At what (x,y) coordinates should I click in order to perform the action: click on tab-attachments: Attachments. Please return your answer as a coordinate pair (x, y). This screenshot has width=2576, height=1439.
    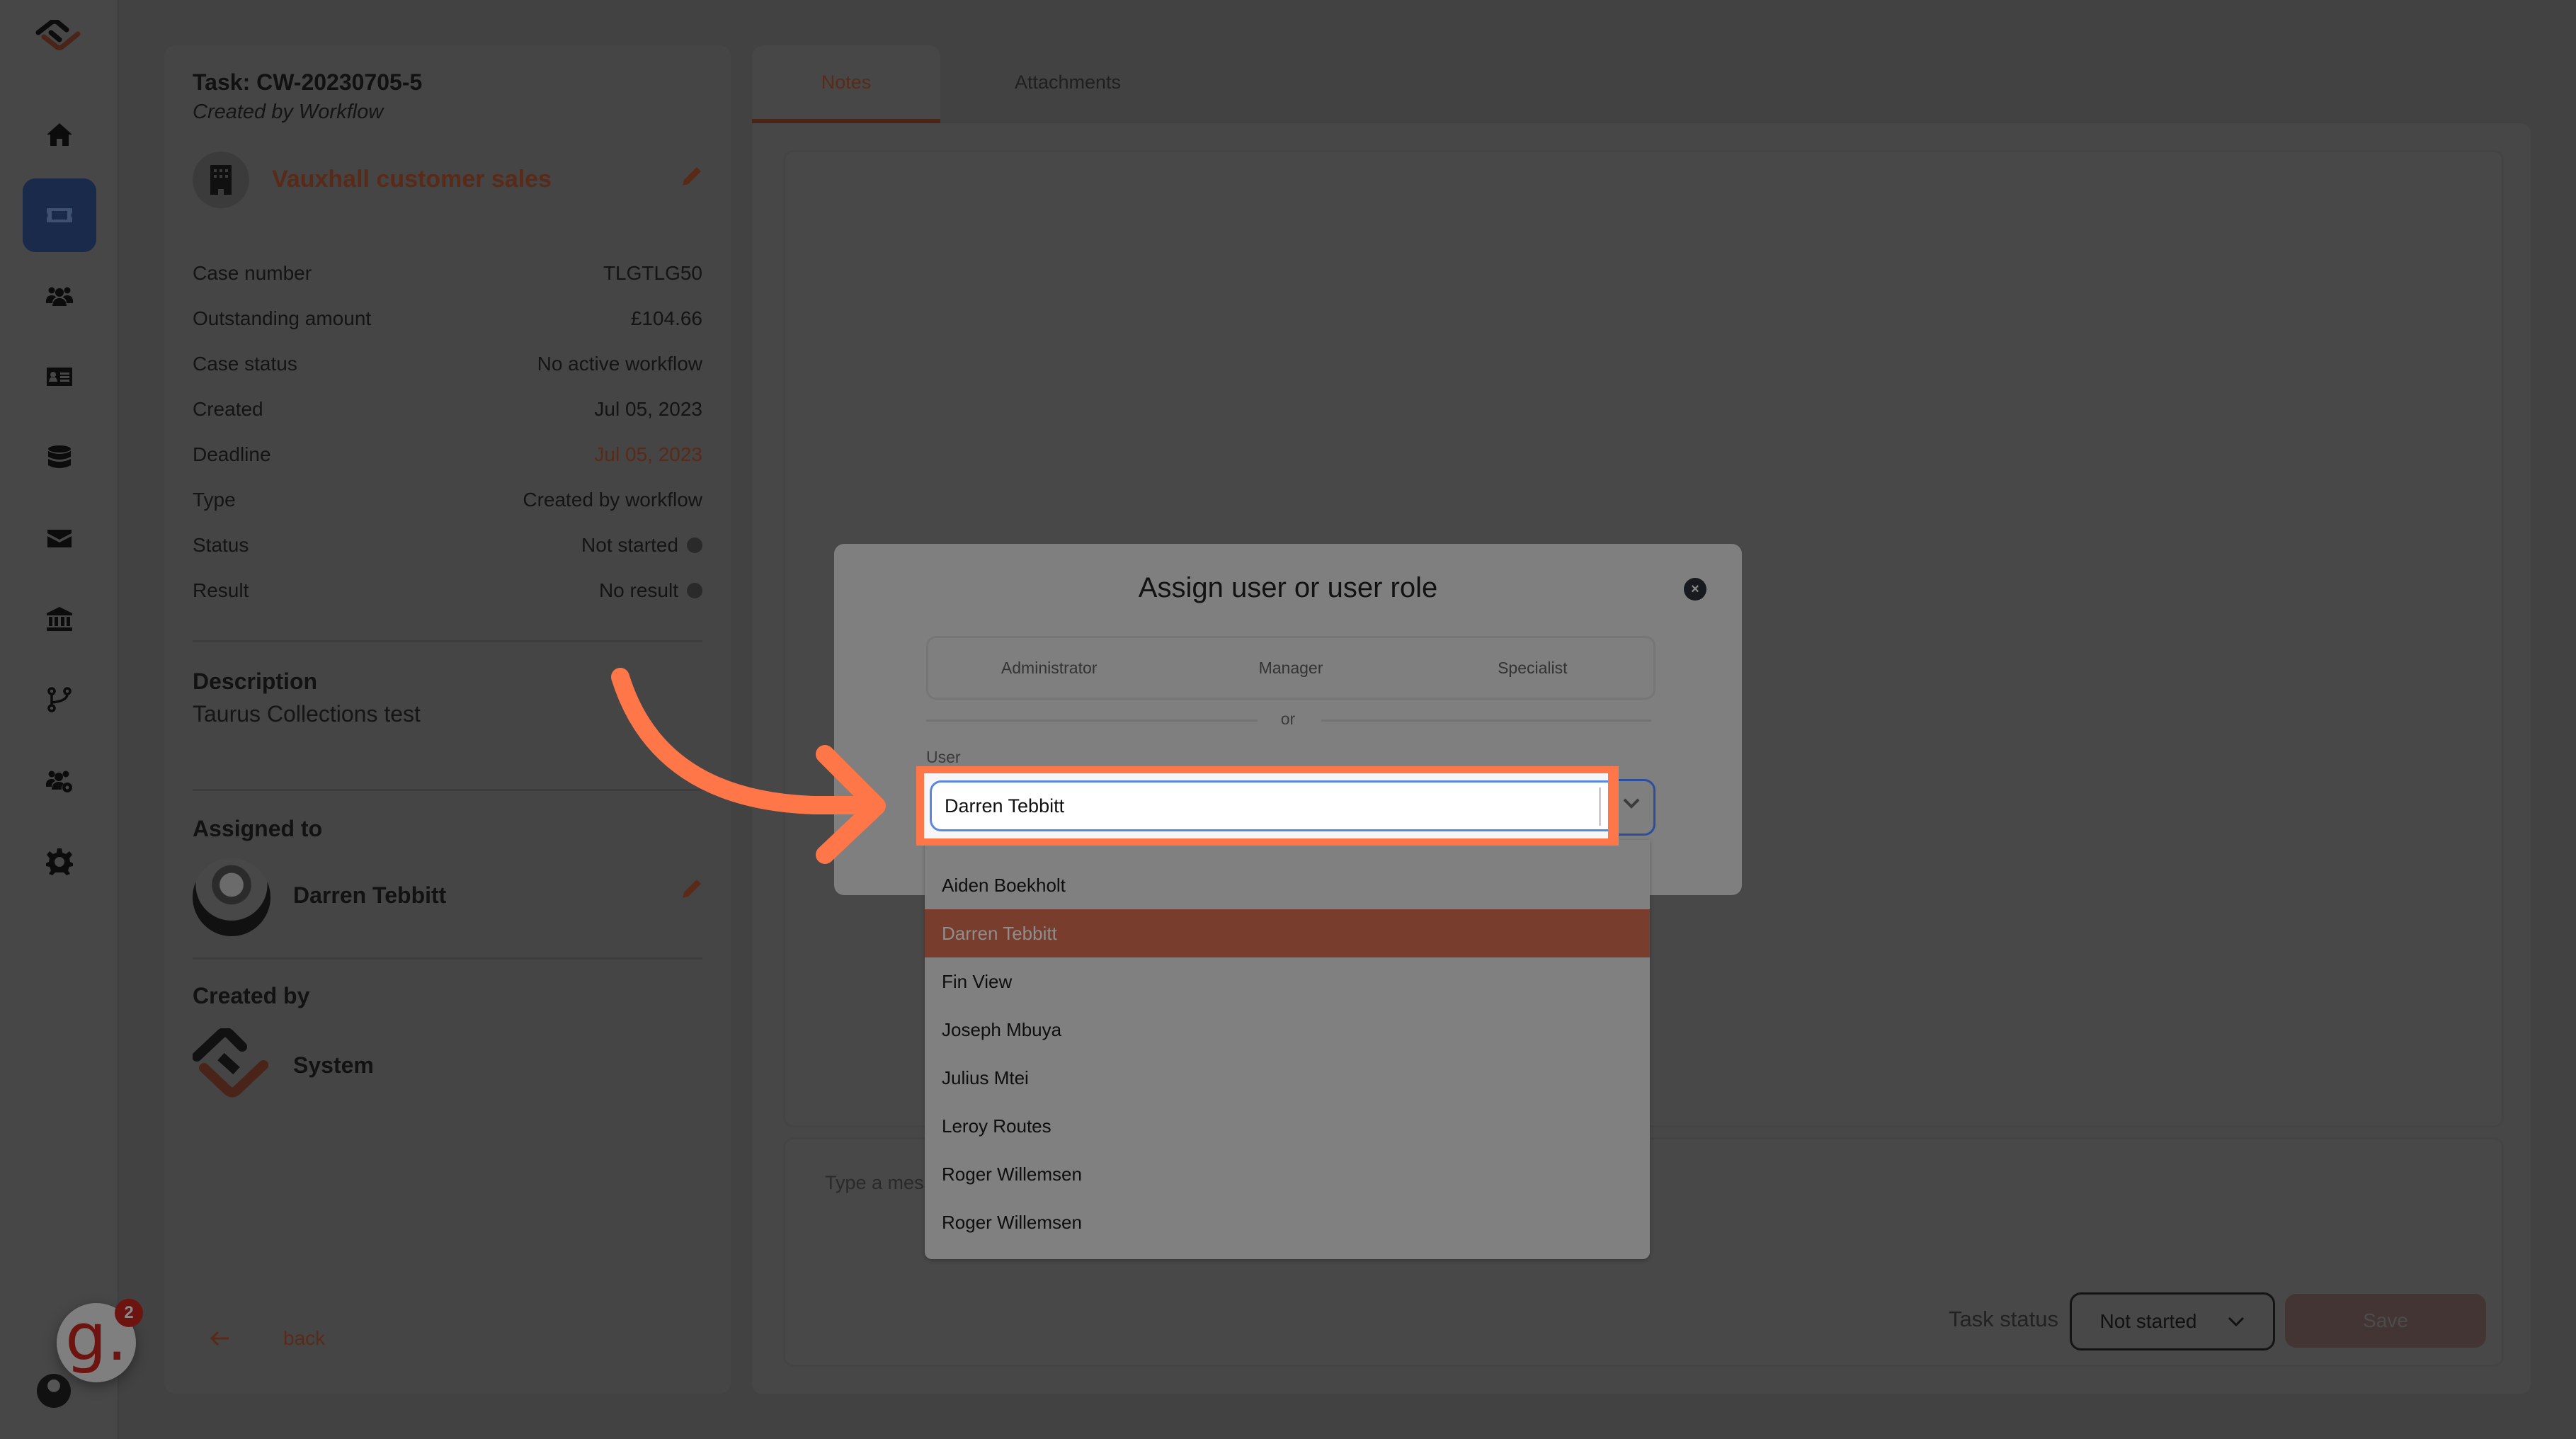
    Looking at the image, I should click on (1067, 82).